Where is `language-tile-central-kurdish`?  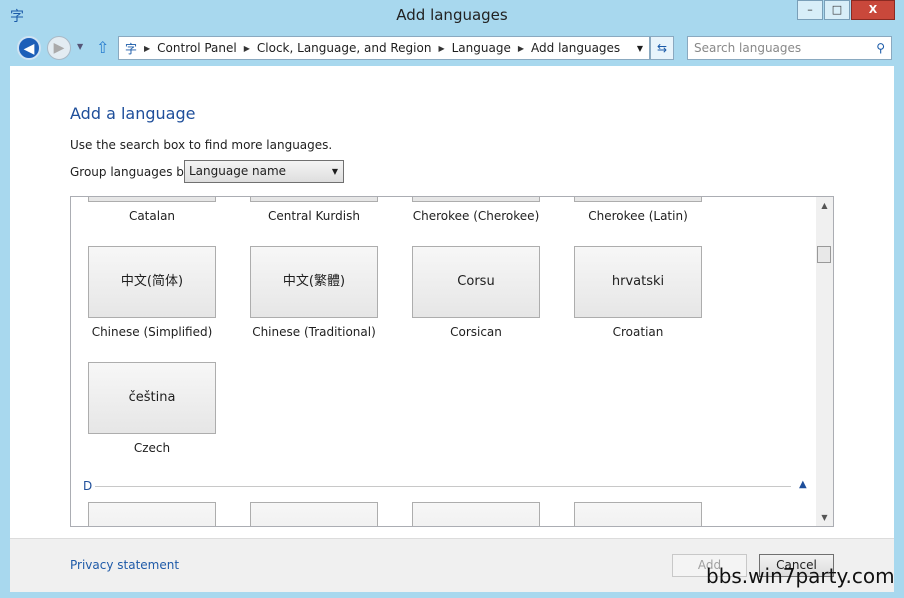 language-tile-central-kurdish is located at coordinates (314, 199).